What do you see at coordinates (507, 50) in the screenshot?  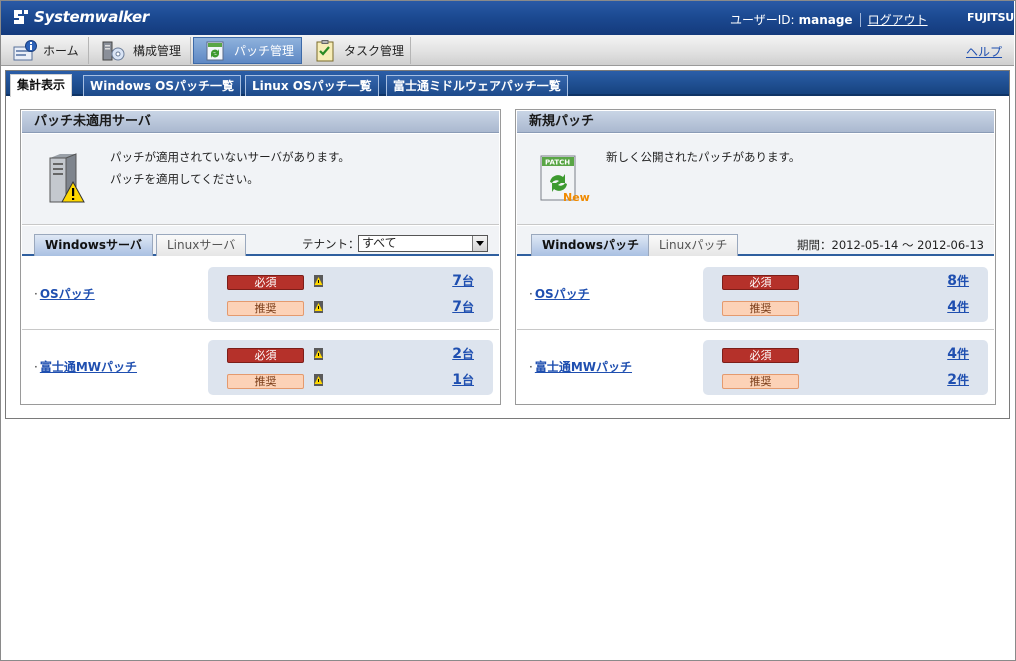 I see `main-nav: ホーム 構成管理 パッチ管理 タスク管理 ヘルプ` at bounding box center [507, 50].